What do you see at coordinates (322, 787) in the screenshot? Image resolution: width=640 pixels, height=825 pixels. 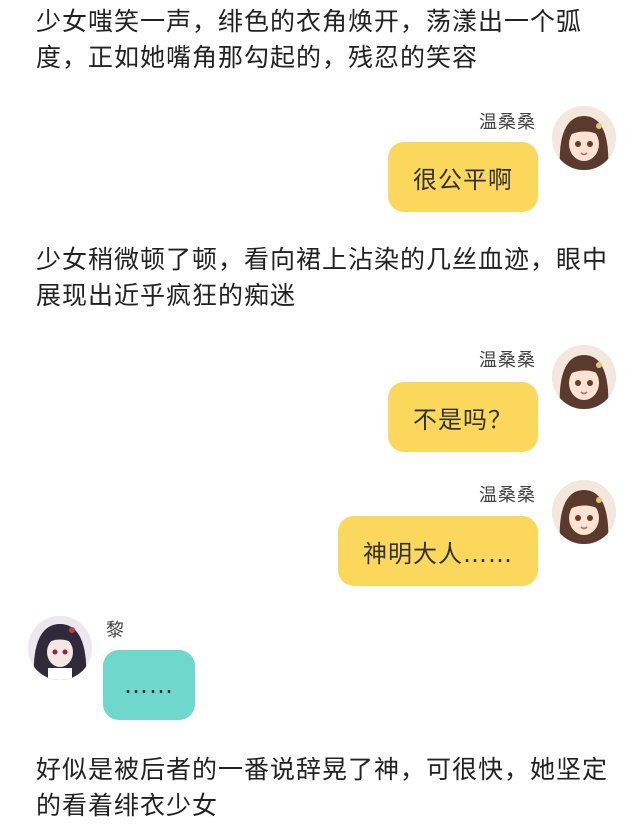 I see `narration-text: 好似是被后者的一番说辞晃了神，可很快，她坚定的看着绯衣少女` at bounding box center [322, 787].